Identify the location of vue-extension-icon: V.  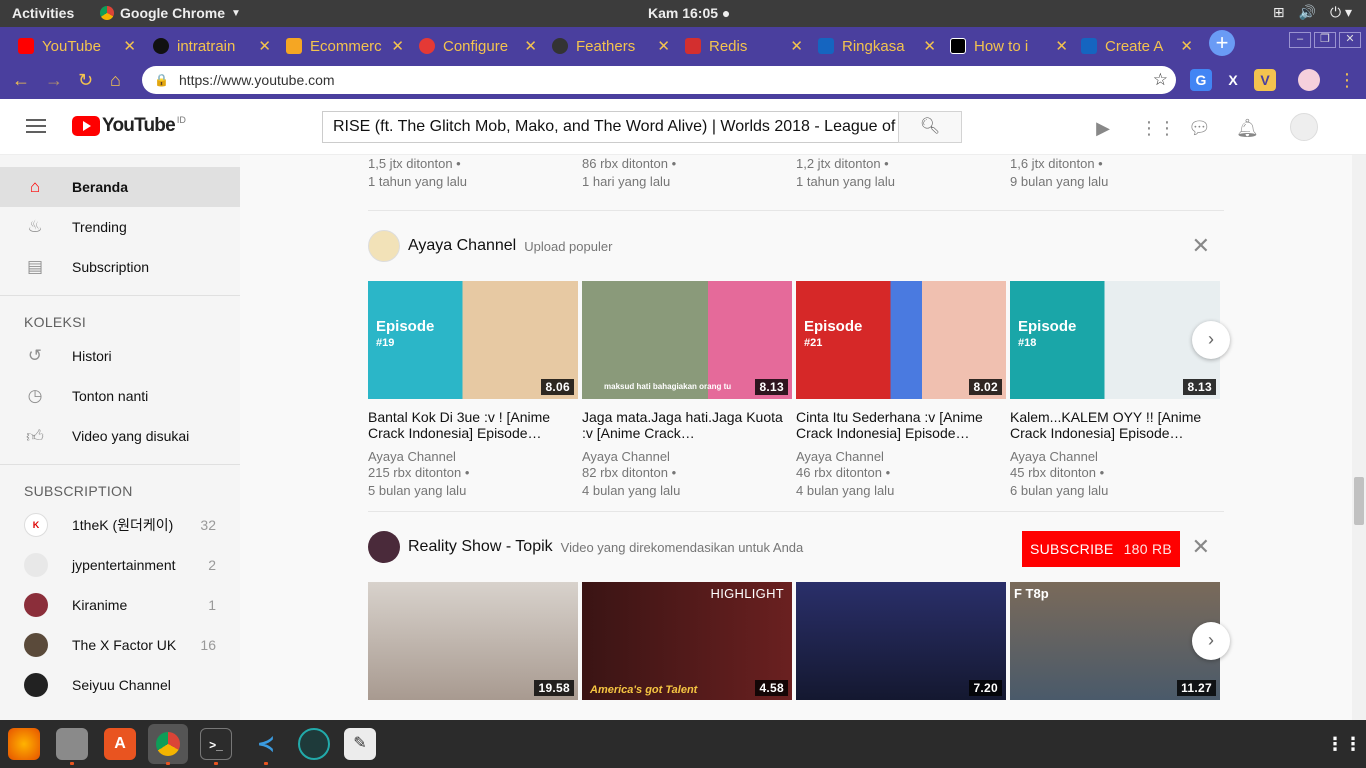
(1265, 80).